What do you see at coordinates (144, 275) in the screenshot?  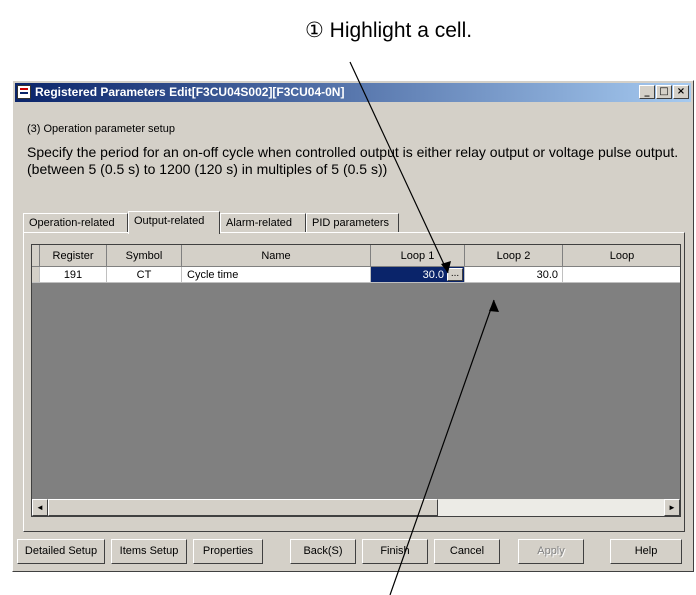 I see `cell-symbol: CT` at bounding box center [144, 275].